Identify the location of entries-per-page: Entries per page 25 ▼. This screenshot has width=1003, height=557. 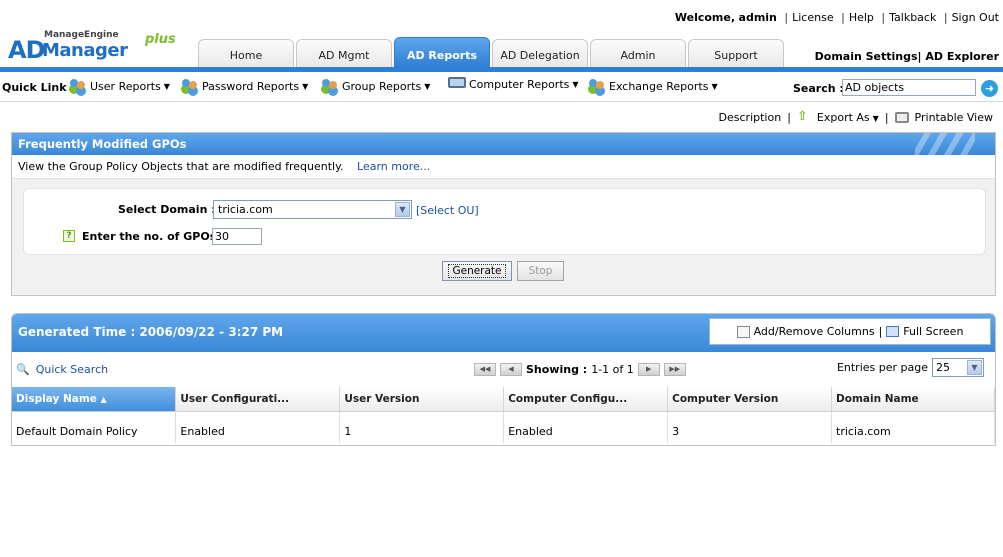
(910, 367).